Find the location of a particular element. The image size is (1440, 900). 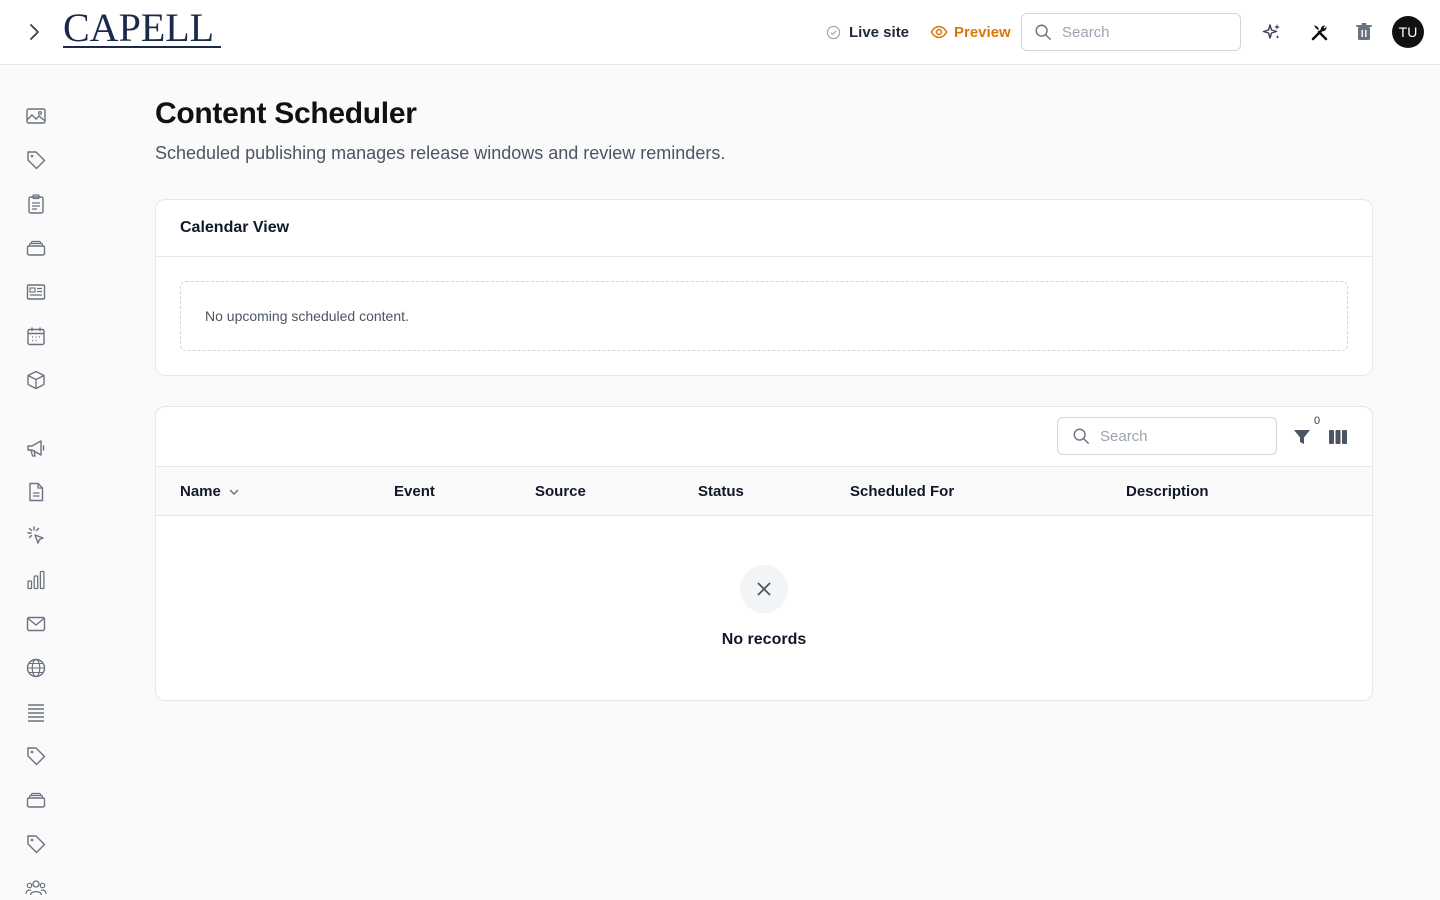

sidebar-item-documents is located at coordinates (36, 492).